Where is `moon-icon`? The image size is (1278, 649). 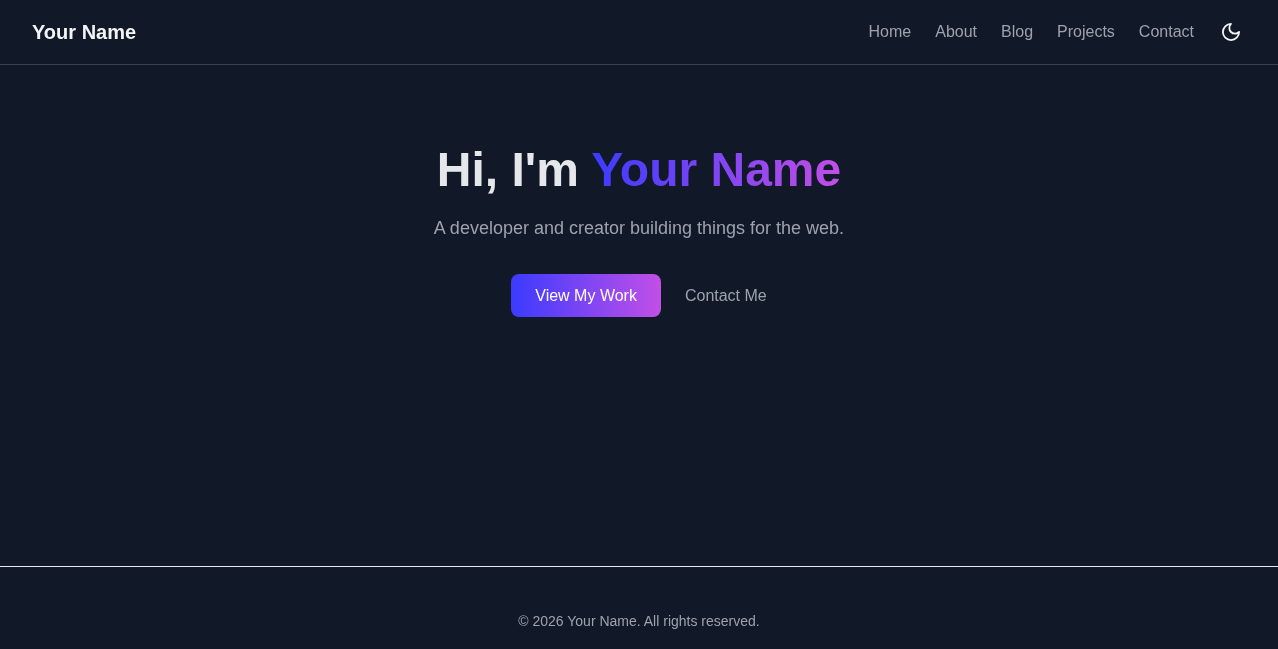
moon-icon is located at coordinates (1231, 32).